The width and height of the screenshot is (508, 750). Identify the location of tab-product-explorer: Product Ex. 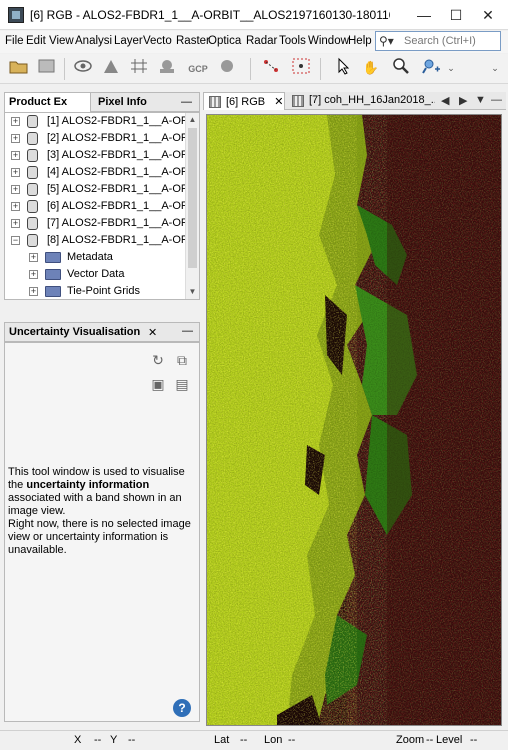
(48, 102).